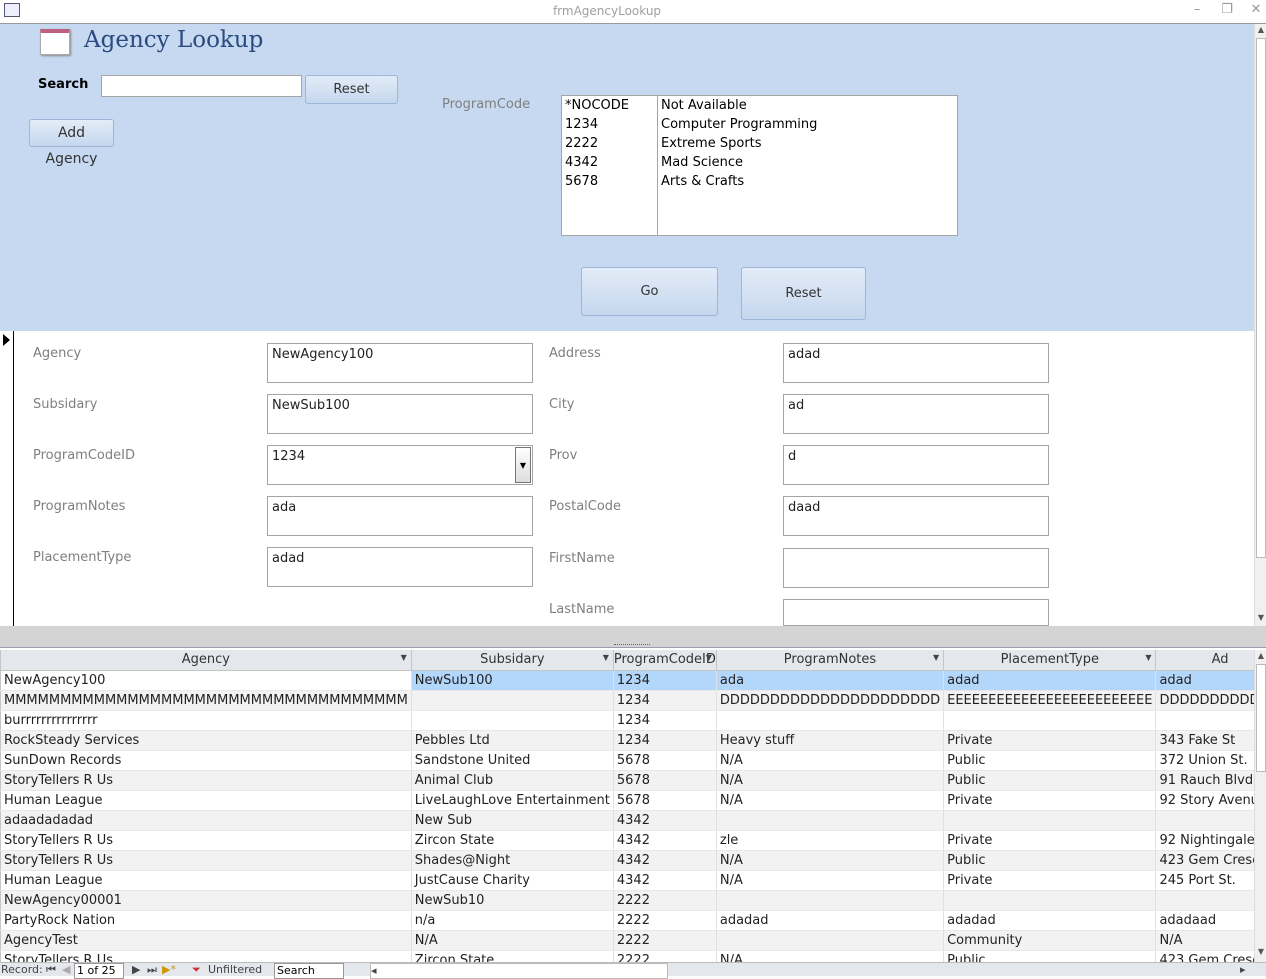  Describe the element at coordinates (512, 820) in the screenshot. I see `cell-subsidary: New Sub` at that location.